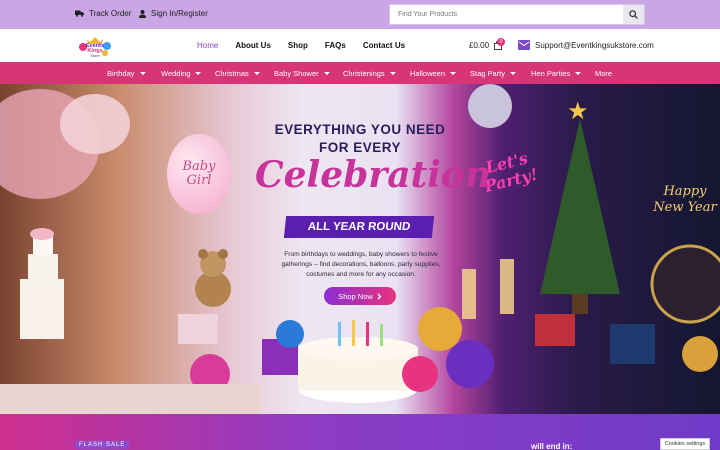 Image resolution: width=720 pixels, height=450 pixels. Describe the element at coordinates (479, 45) in the screenshot. I see `cart-total: £0.00` at that location.